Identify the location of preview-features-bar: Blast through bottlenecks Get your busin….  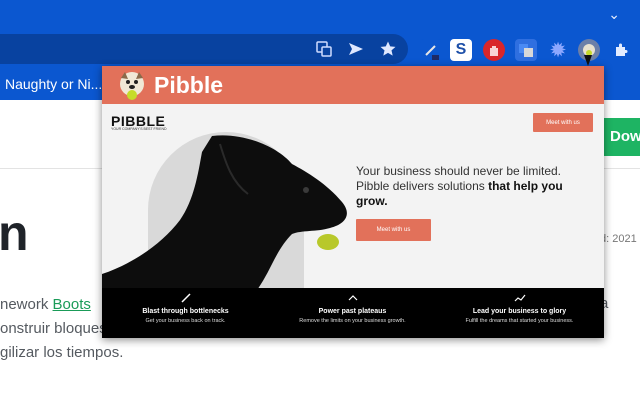
(353, 313).